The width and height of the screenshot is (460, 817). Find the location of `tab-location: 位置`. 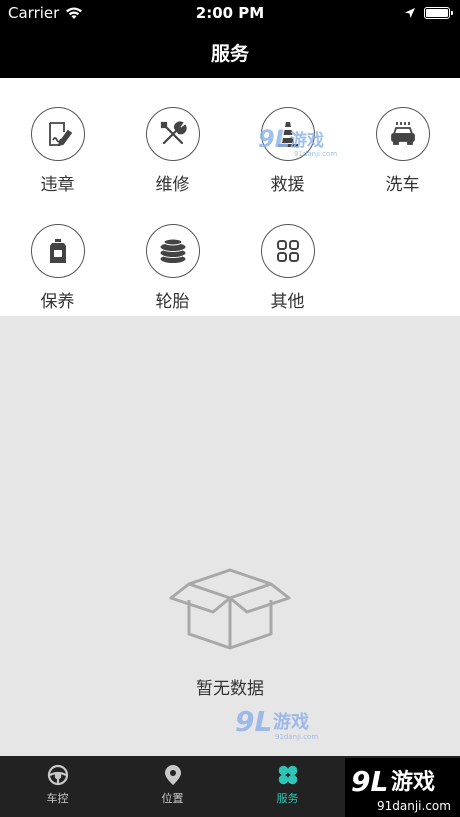

tab-location: 位置 is located at coordinates (172, 786).